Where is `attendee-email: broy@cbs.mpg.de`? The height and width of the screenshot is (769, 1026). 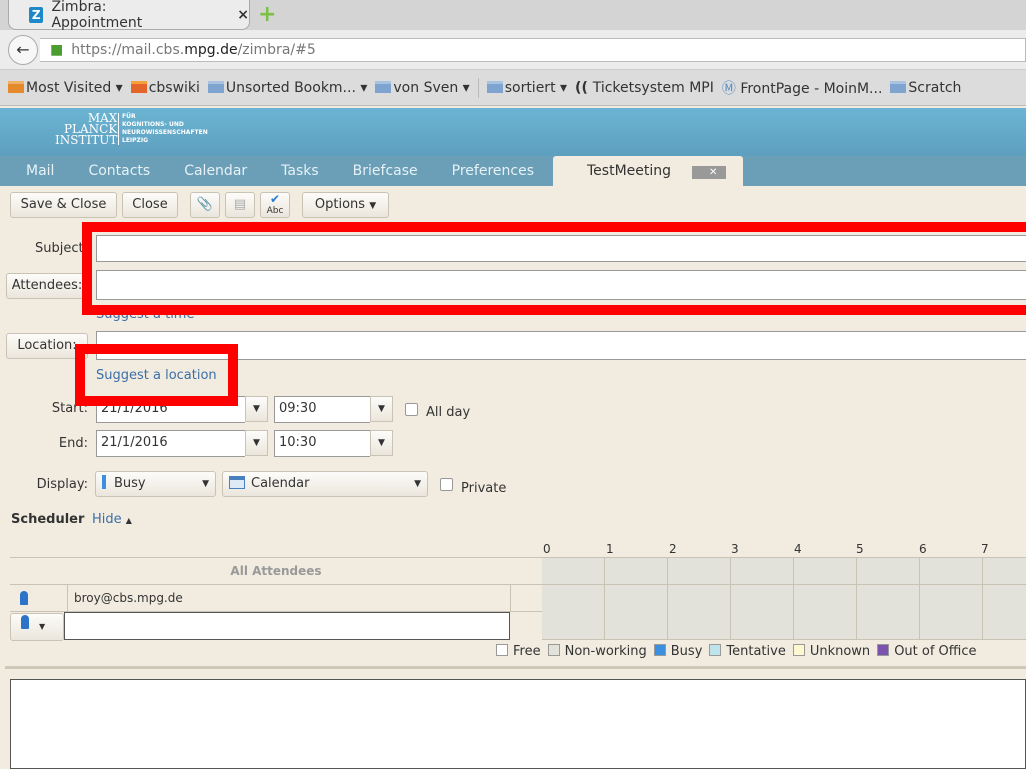 attendee-email: broy@cbs.mpg.de is located at coordinates (289, 598).